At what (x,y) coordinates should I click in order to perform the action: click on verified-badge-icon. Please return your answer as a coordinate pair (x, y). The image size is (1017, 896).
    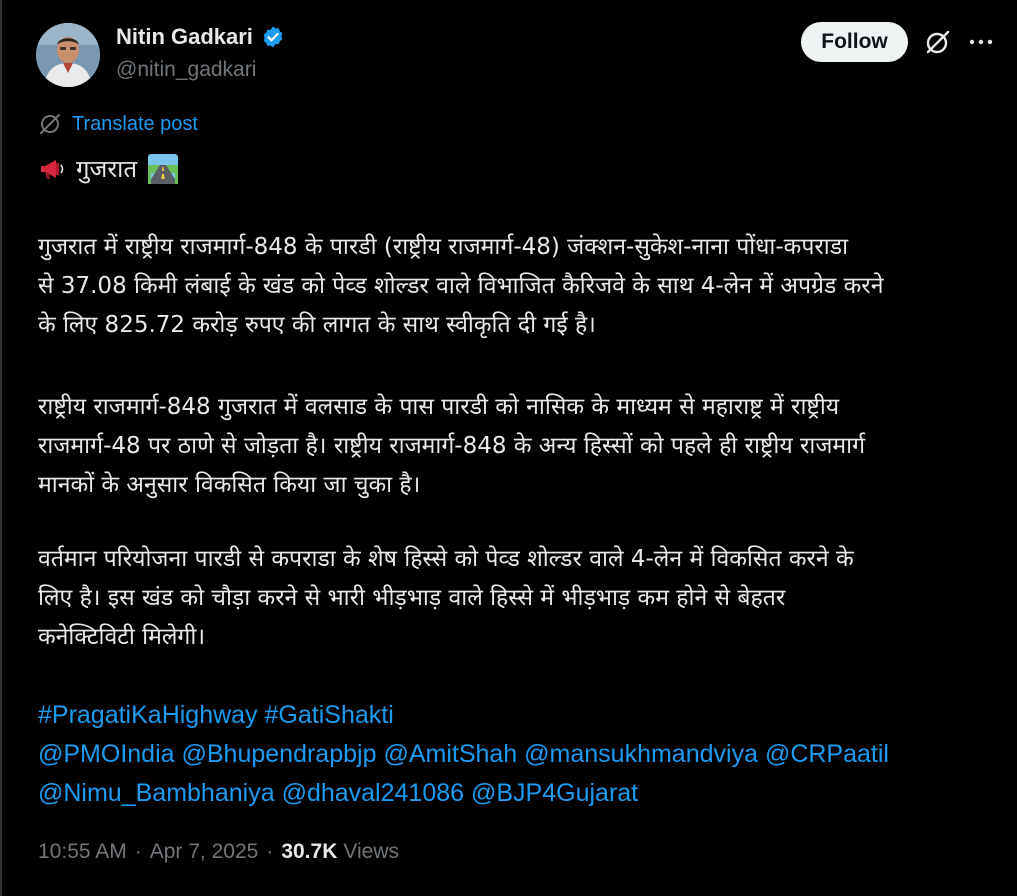
    Looking at the image, I should click on (273, 37).